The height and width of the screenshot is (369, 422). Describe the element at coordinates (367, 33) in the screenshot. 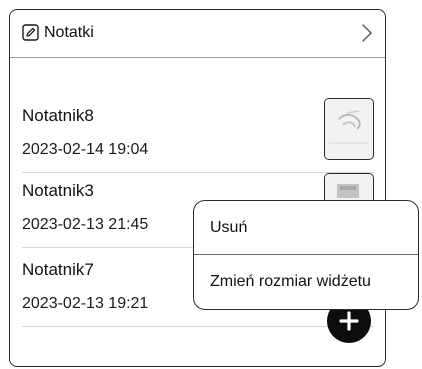

I see `chevron-right-icon` at that location.